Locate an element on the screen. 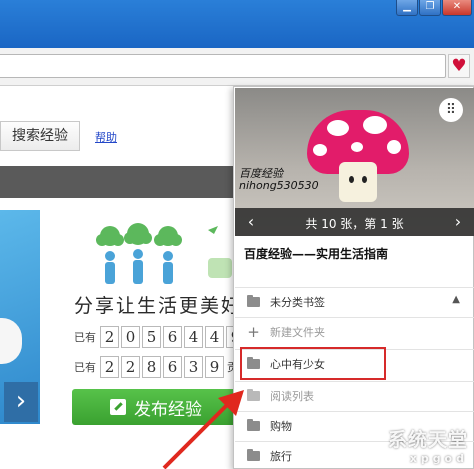  help-link: 帮助 is located at coordinates (106, 137).